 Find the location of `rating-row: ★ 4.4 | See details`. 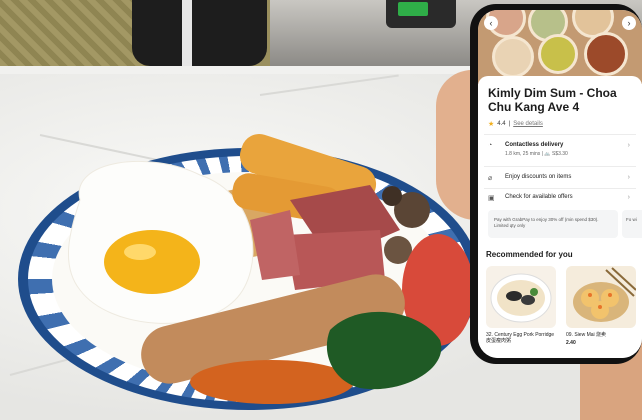

rating-row: ★ 4.4 | See details is located at coordinates (515, 124).